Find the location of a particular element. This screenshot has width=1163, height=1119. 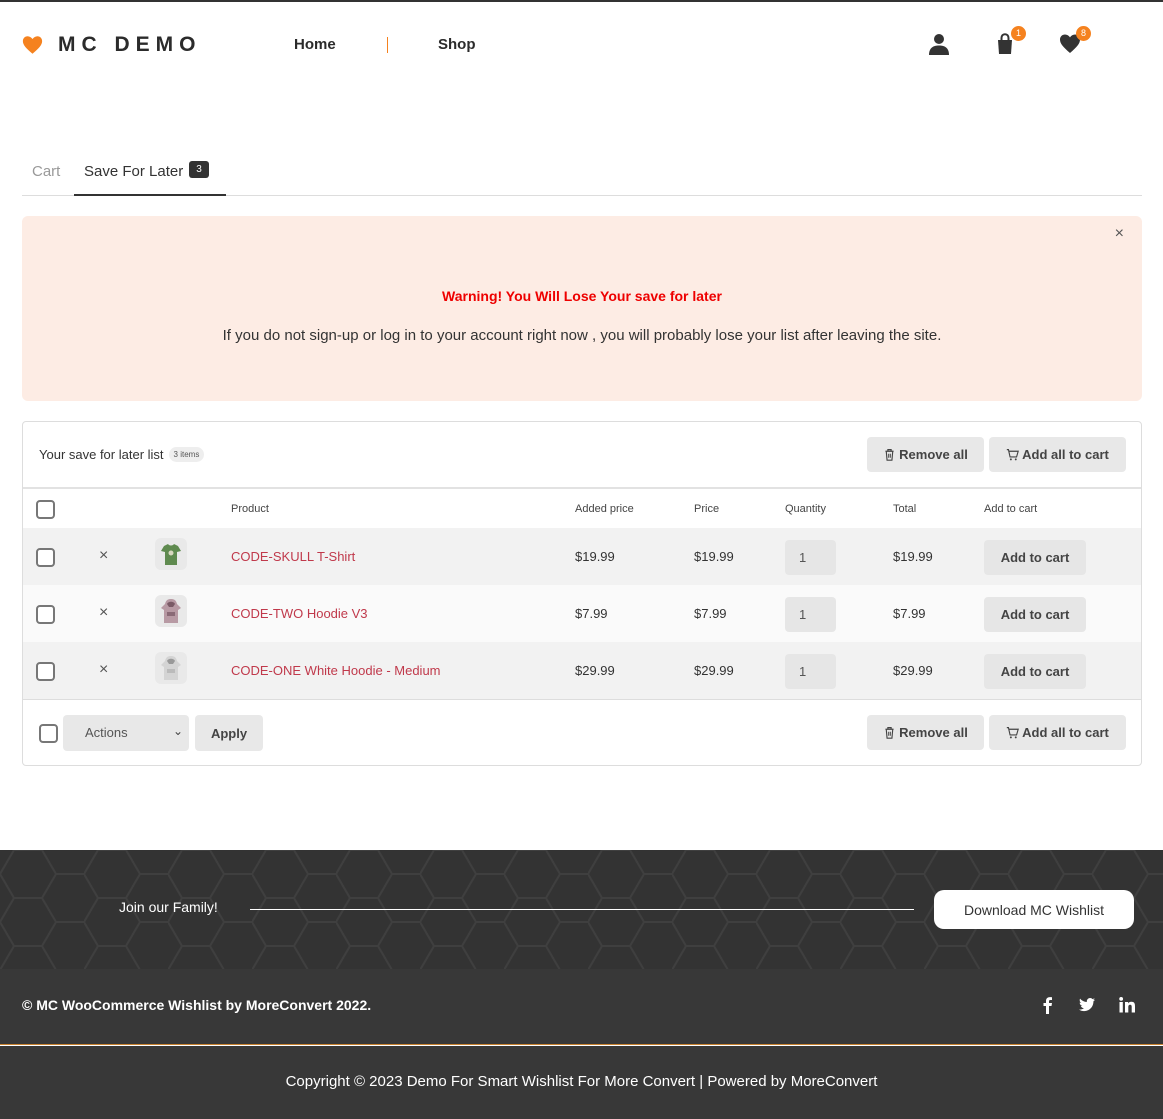

list-title: Your save for later list 3 items is located at coordinates (122, 454).